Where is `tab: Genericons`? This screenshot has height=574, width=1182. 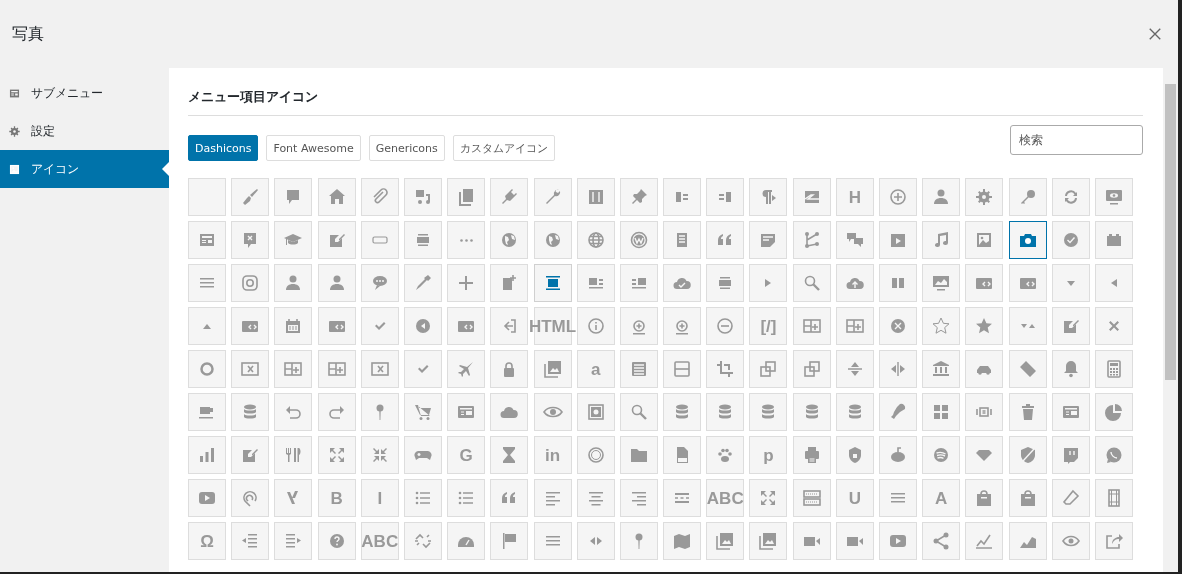
tab: Genericons is located at coordinates (406, 148).